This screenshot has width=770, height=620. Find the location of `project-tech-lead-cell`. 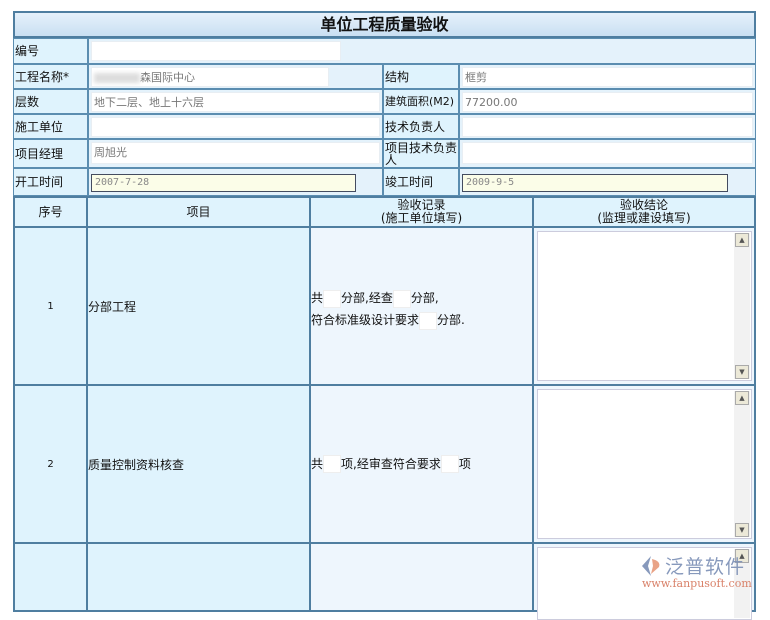

project-tech-lead-cell is located at coordinates (607, 153).